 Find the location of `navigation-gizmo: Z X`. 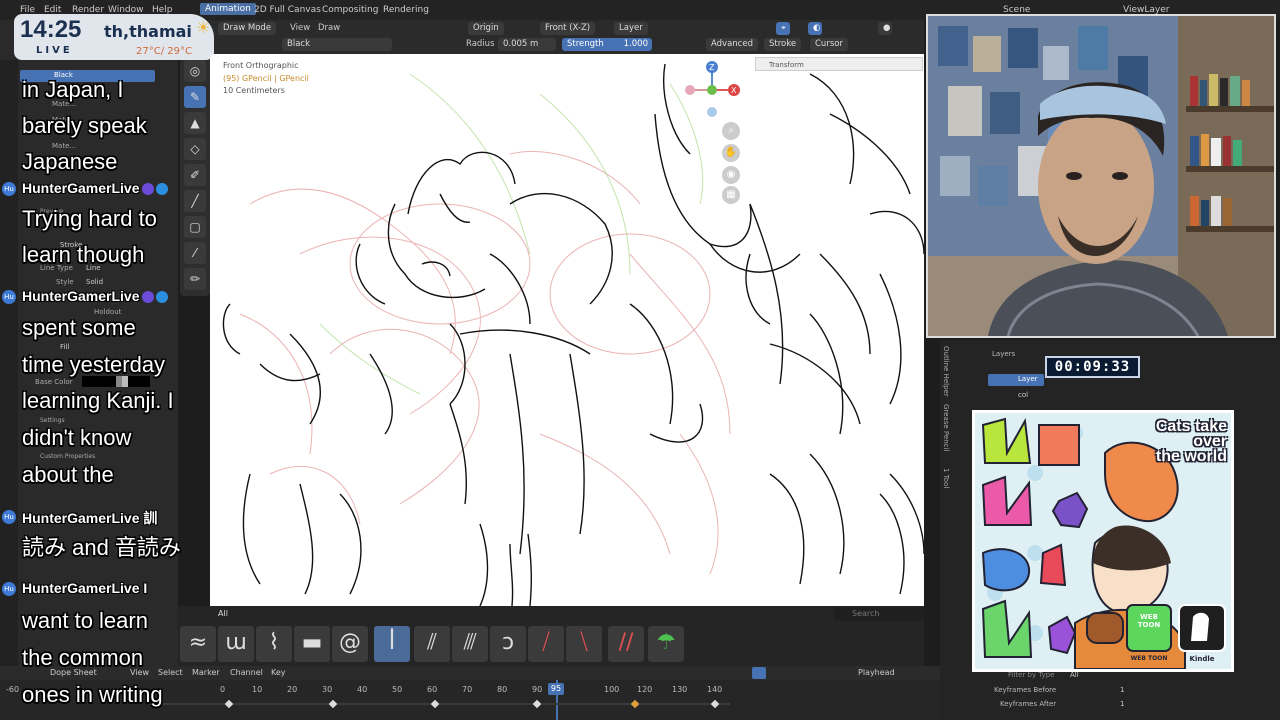

navigation-gizmo: Z X is located at coordinates (714, 90).